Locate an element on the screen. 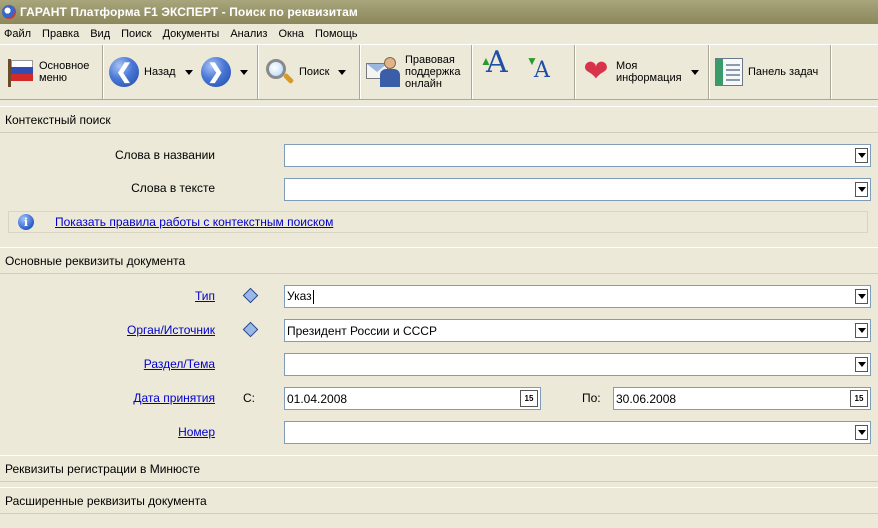 Image resolution: width=878 pixels, height=528 pixels. font-increase-letter: A is located at coordinates (497, 62).